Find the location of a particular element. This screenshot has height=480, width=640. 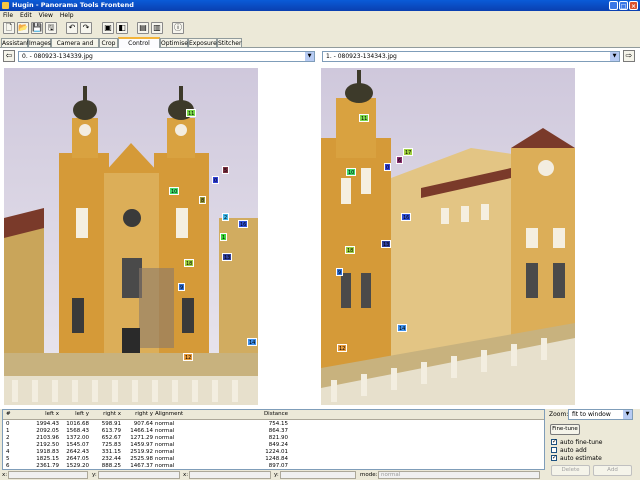

table-cell: 1466.14 is located at coordinates (138, 431).